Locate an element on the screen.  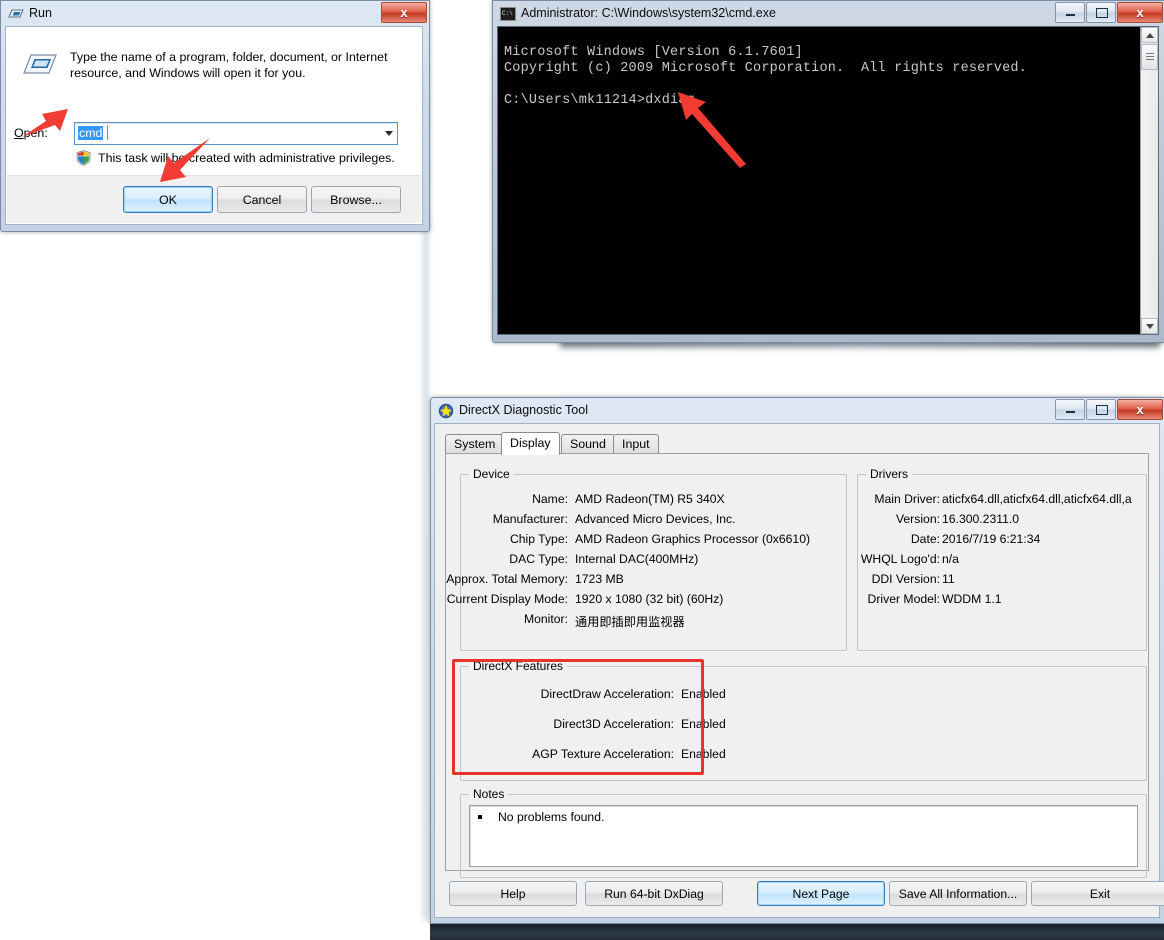
row-key: Current Display Mode: is located at coordinates (507, 599).